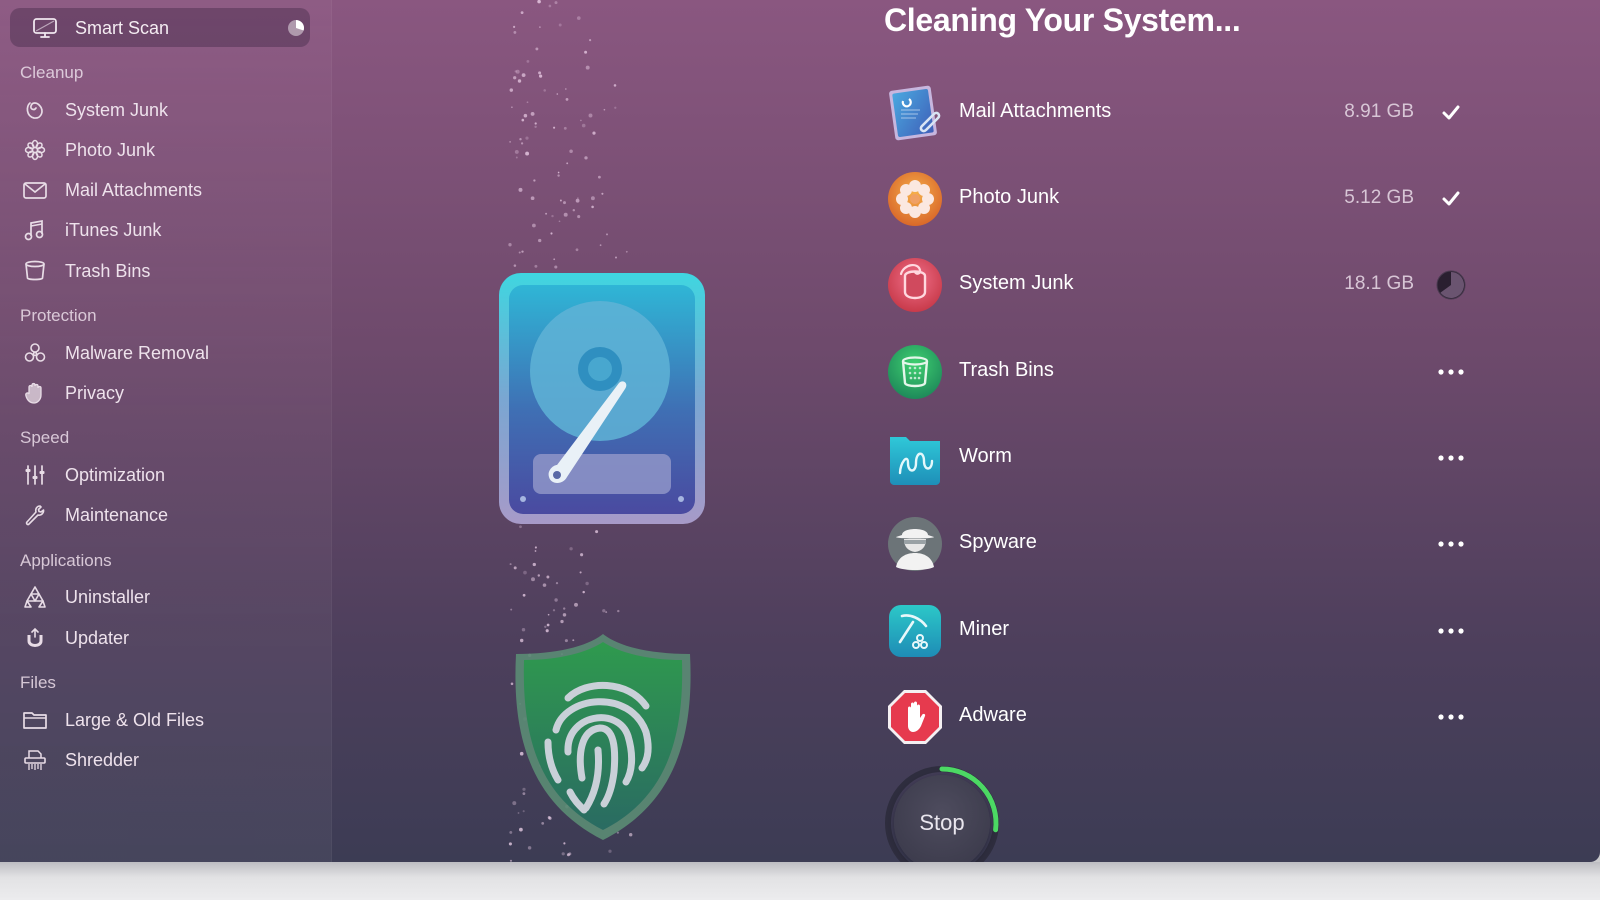 This screenshot has width=1600, height=900. What do you see at coordinates (165, 597) in the screenshot?
I see `sidebar-item-uninstaller: Uninstaller` at bounding box center [165, 597].